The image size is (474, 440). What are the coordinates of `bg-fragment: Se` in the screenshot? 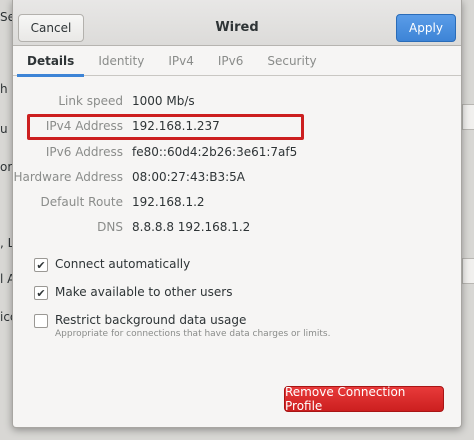 It's located at (6, 17).